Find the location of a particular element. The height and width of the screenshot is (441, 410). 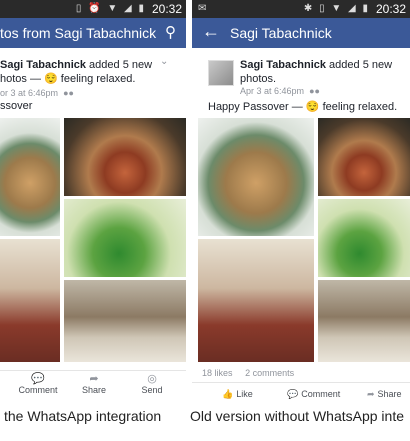

avatar is located at coordinates (221, 73).